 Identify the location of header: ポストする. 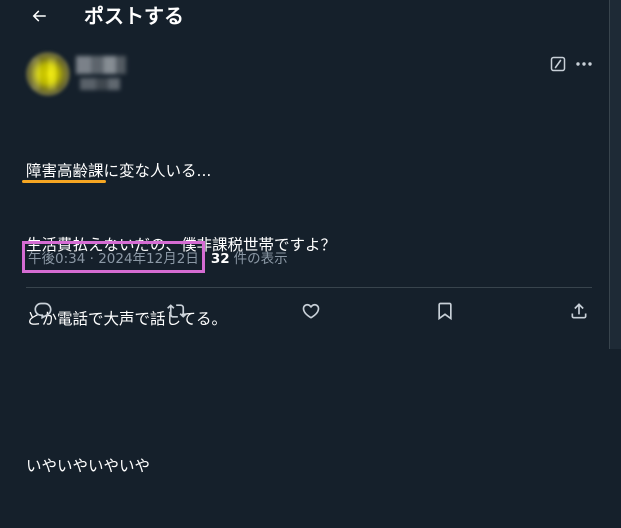
(304, 17).